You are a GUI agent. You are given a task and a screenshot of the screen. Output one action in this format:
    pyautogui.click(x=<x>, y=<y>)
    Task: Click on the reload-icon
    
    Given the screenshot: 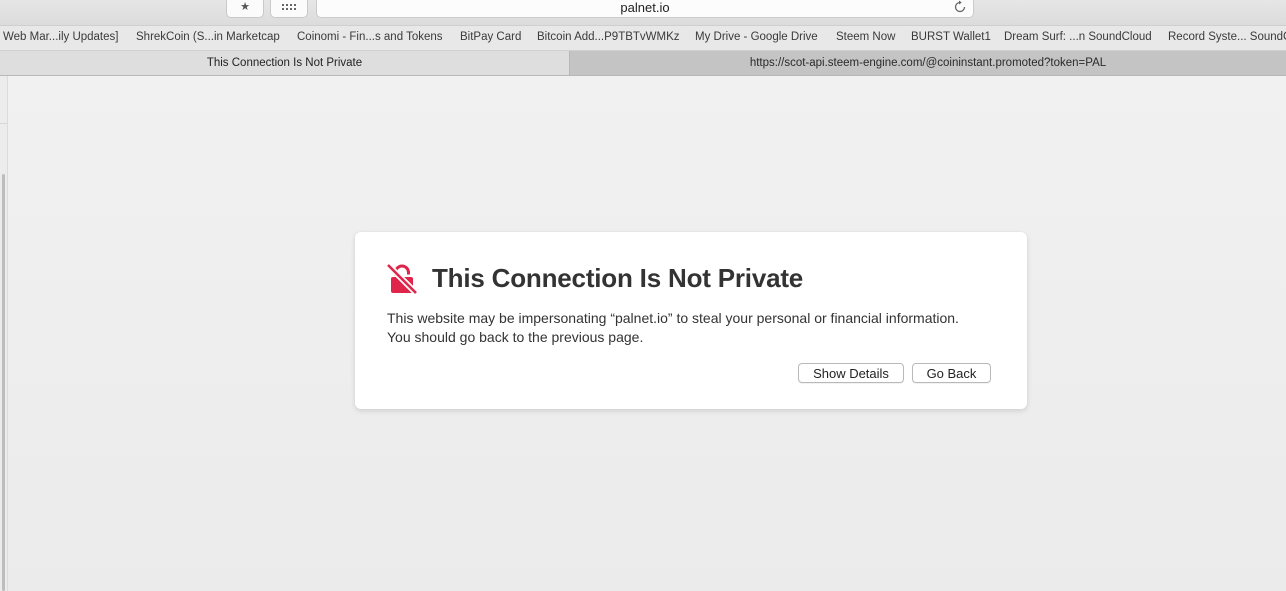 What is the action you would take?
    pyautogui.click(x=960, y=7)
    